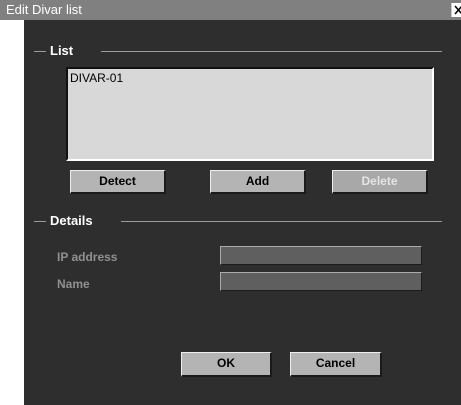 This screenshot has width=461, height=405. Describe the element at coordinates (230, 10) in the screenshot. I see `title-bar: Edit Divar list` at that location.